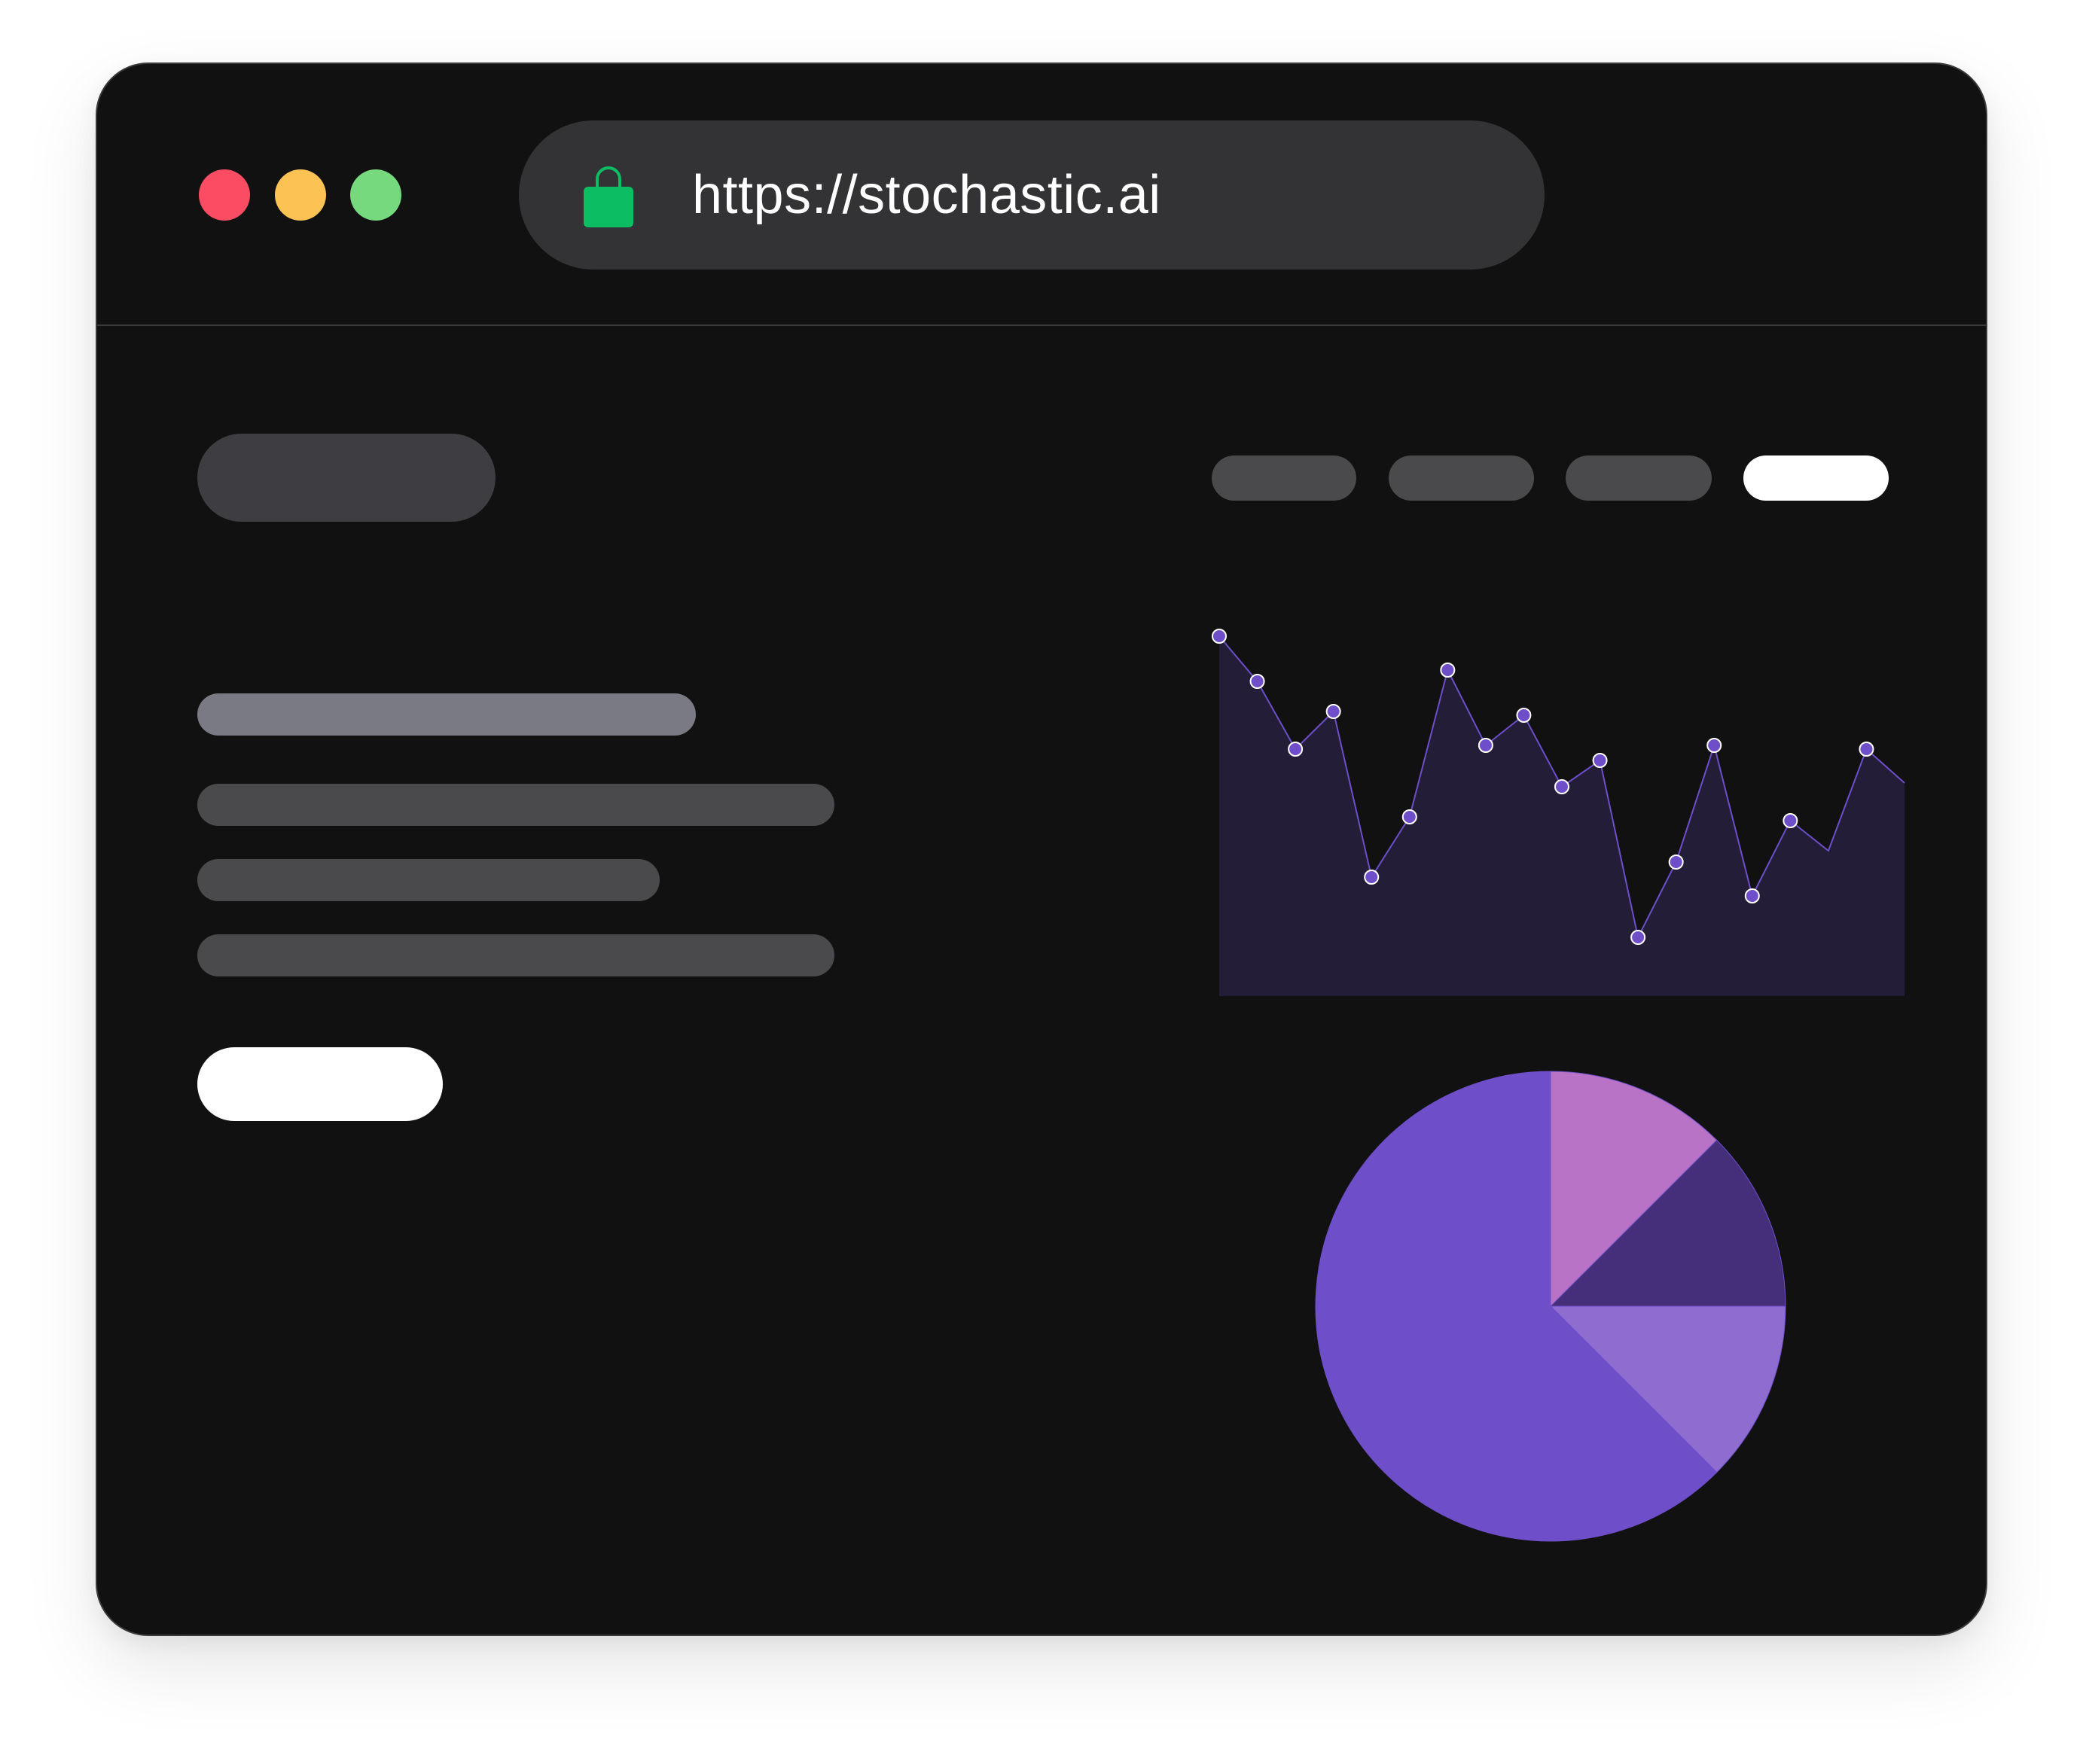 The width and height of the screenshot is (2083, 1764). I want to click on close-window-button, so click(225, 195).